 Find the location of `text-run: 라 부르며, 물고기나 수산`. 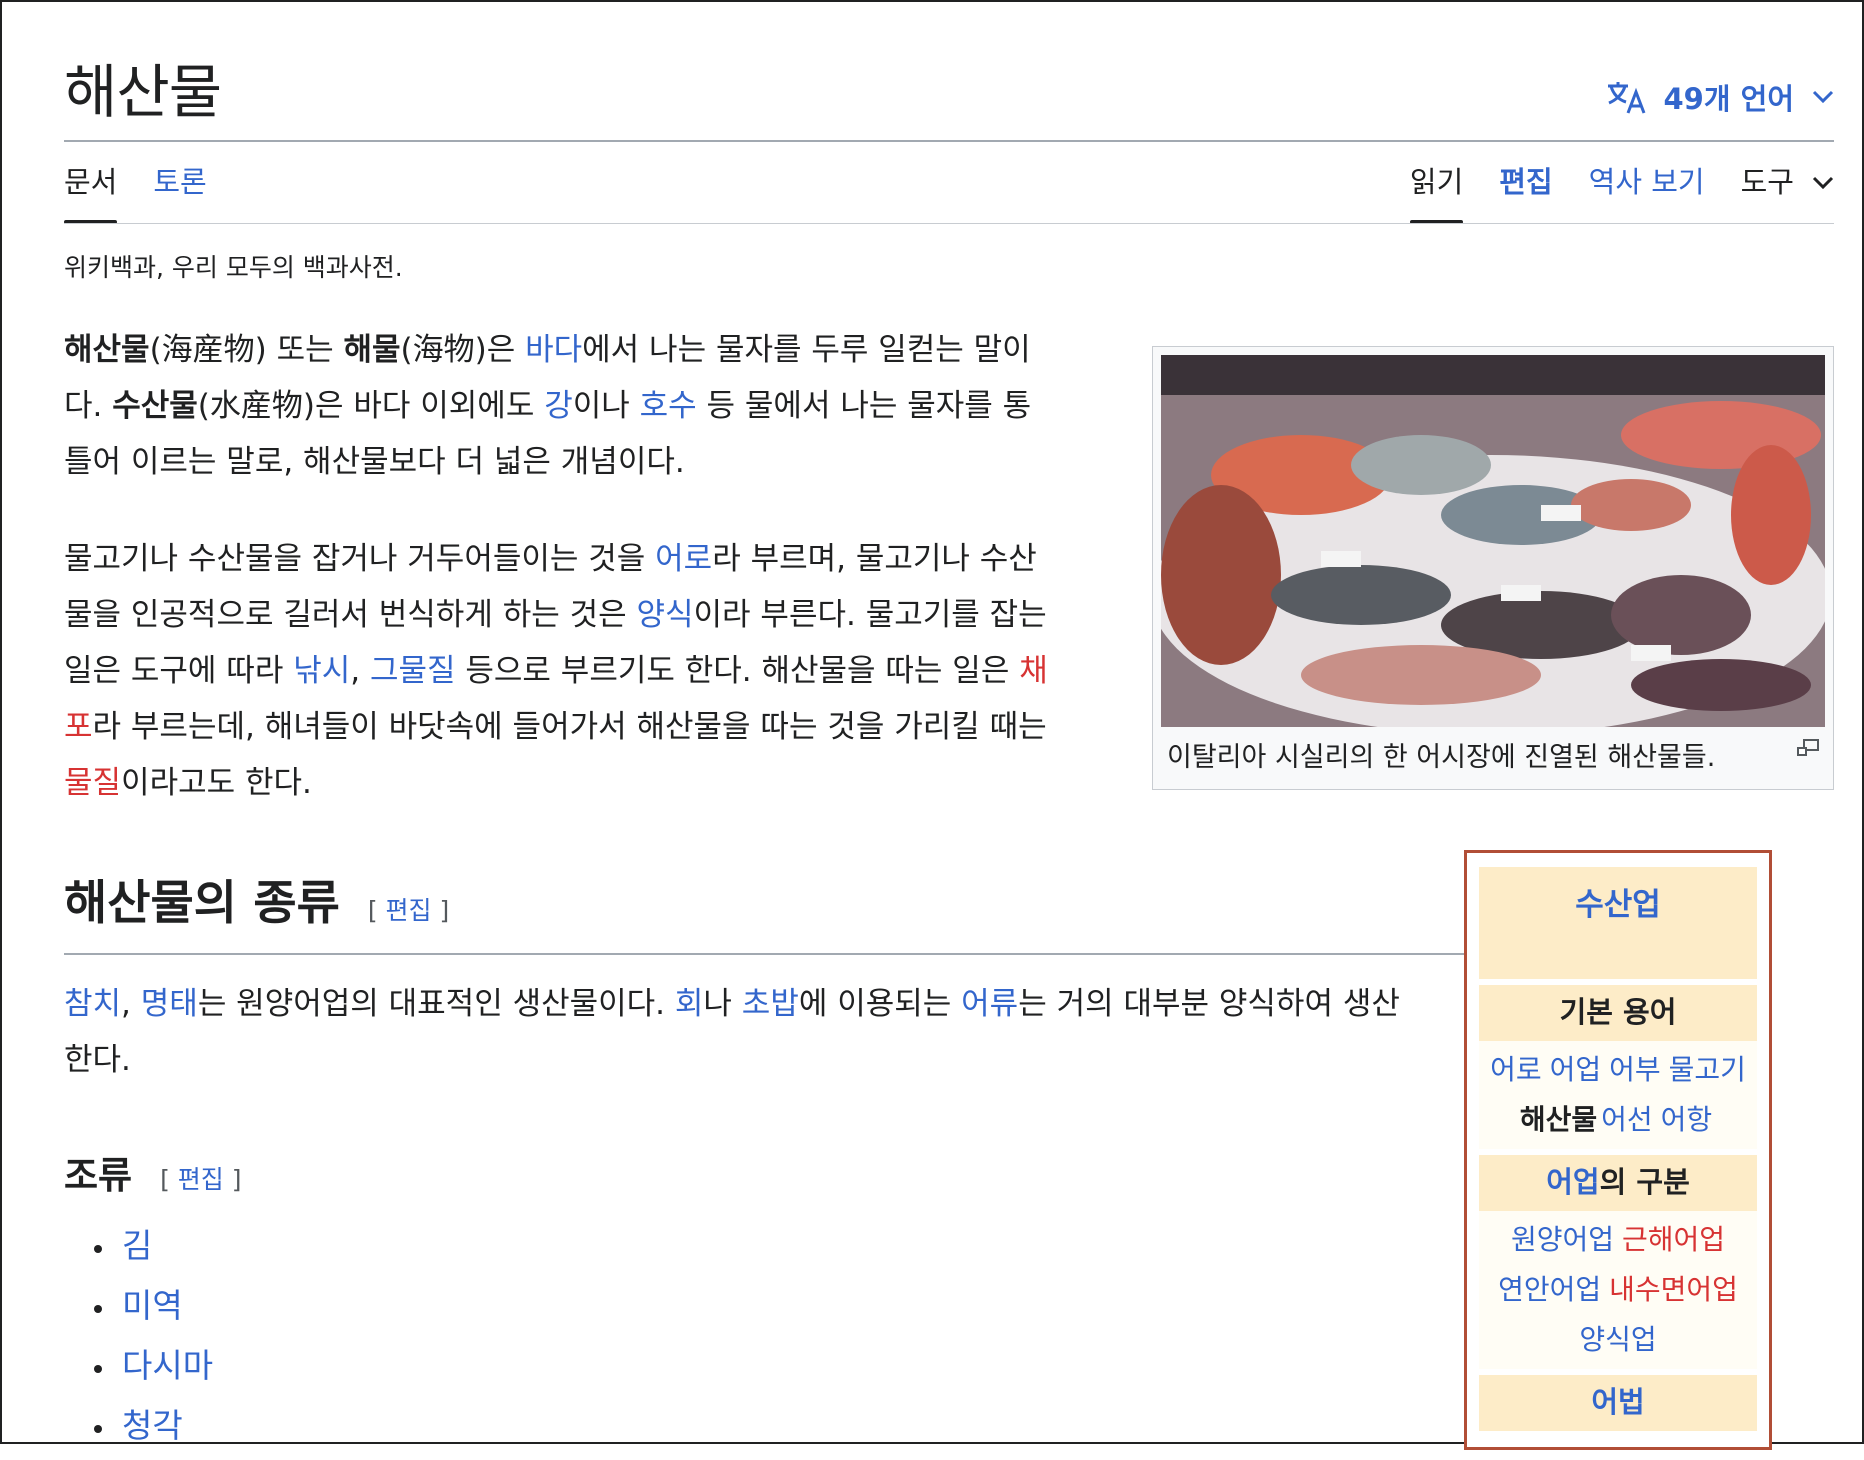

text-run: 라 부르며, 물고기나 수산 is located at coordinates (874, 559).